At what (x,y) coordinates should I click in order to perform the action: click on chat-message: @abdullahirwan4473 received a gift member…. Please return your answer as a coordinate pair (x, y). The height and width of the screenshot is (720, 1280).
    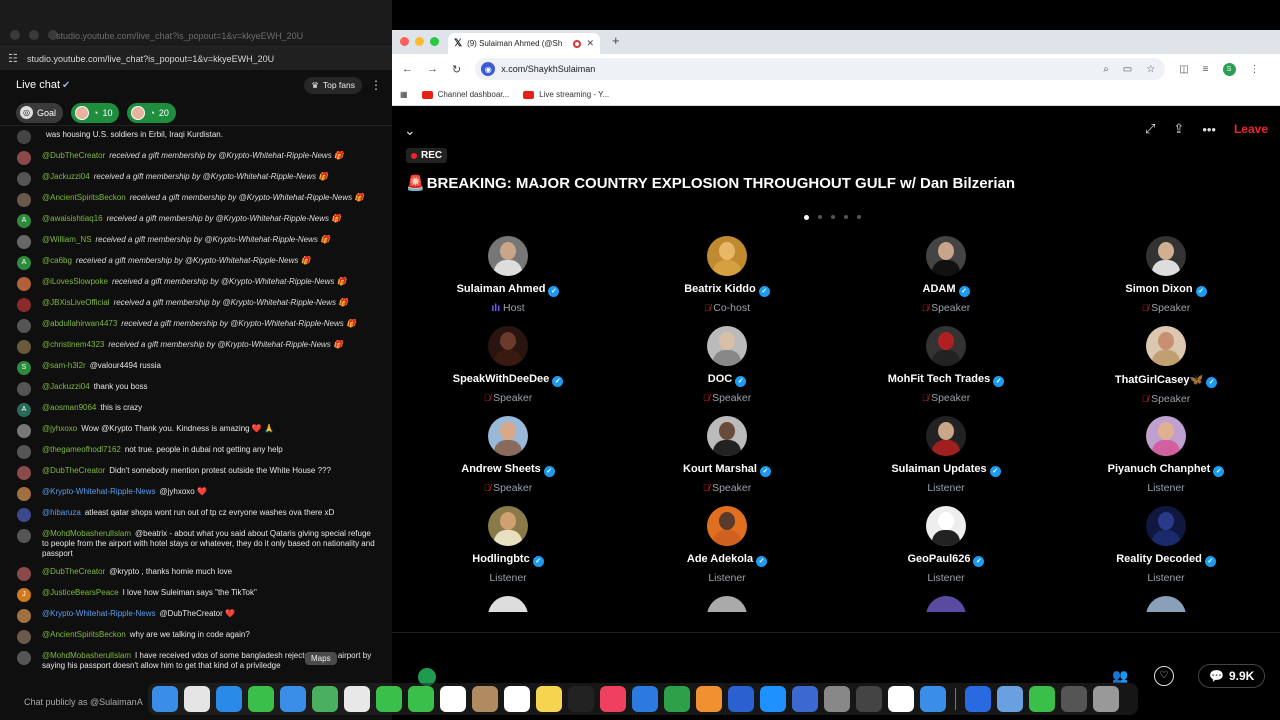
    Looking at the image, I should click on (196, 325).